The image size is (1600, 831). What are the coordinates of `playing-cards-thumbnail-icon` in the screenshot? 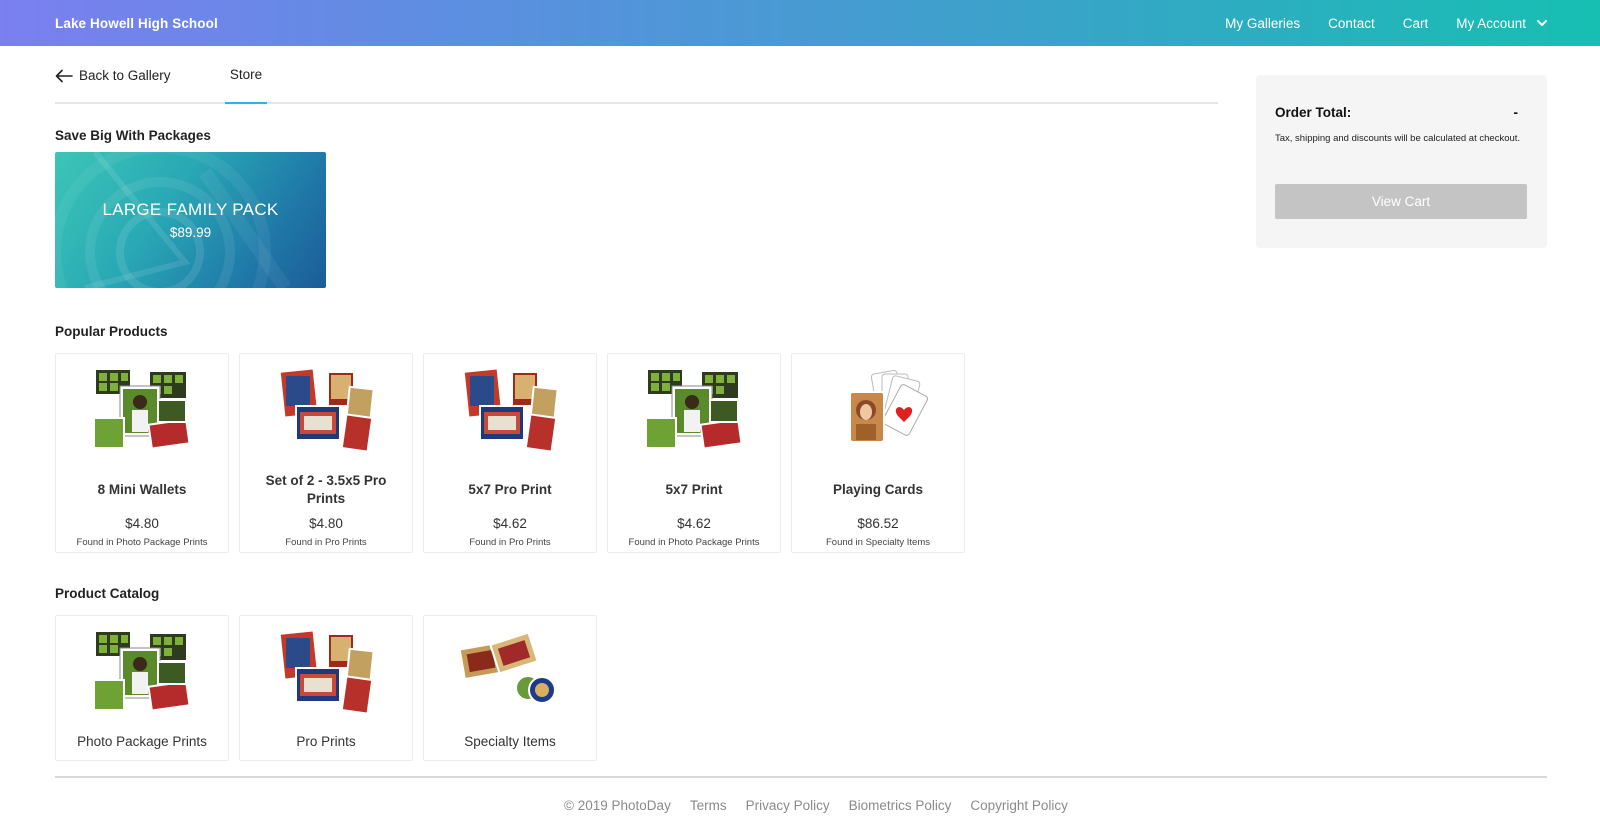 It's located at (888, 406).